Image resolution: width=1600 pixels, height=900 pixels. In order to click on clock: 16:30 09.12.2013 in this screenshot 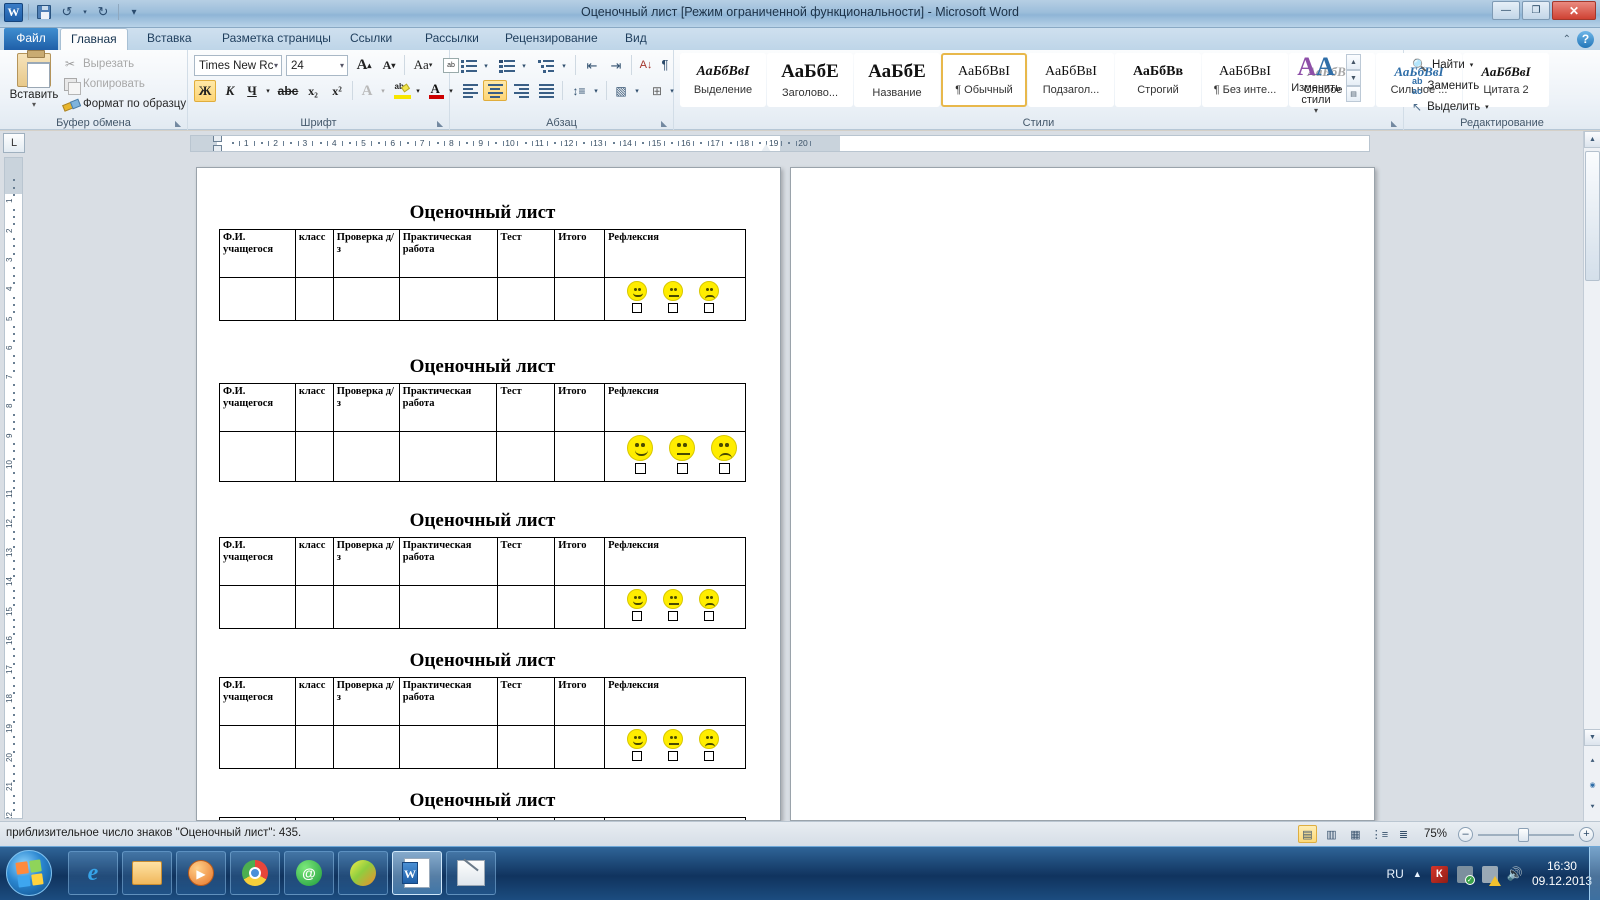, I will do `click(1562, 874)`.